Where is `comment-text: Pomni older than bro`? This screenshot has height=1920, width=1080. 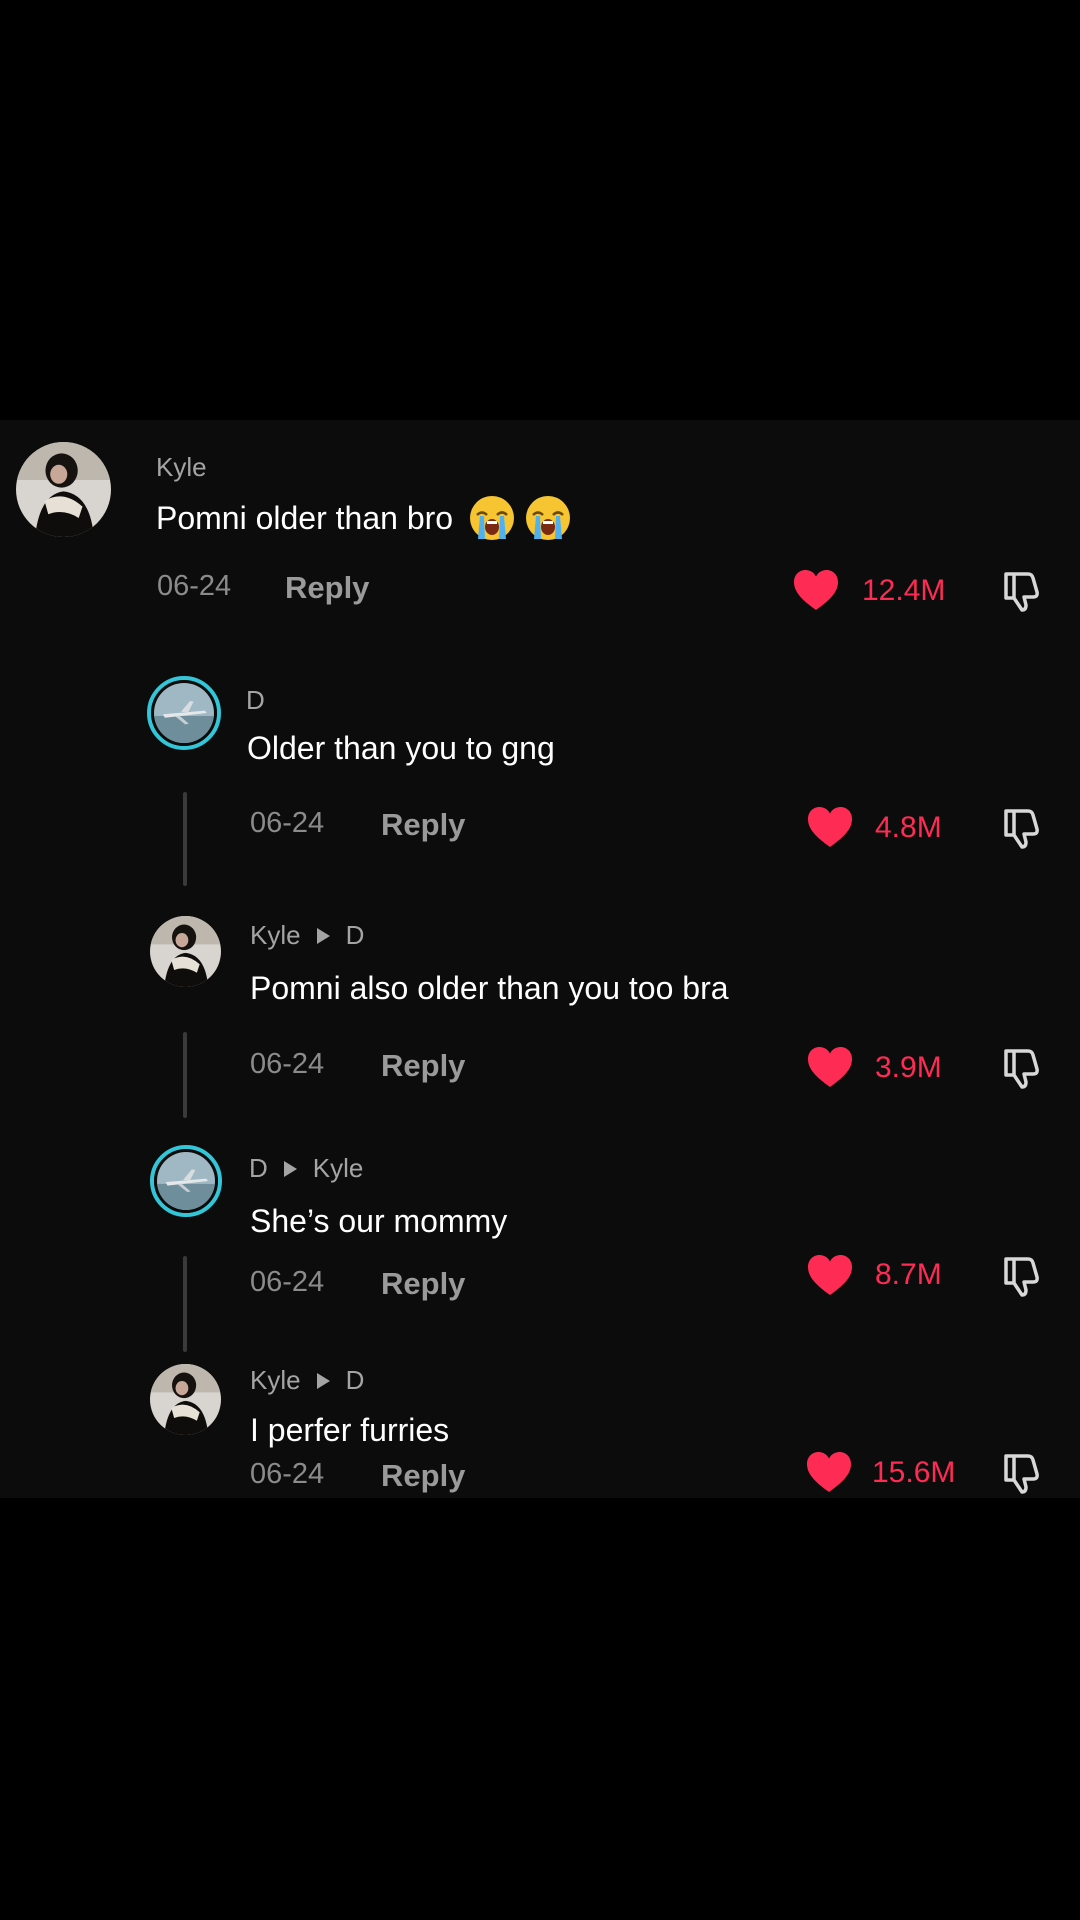 comment-text: Pomni older than bro is located at coordinates (364, 518).